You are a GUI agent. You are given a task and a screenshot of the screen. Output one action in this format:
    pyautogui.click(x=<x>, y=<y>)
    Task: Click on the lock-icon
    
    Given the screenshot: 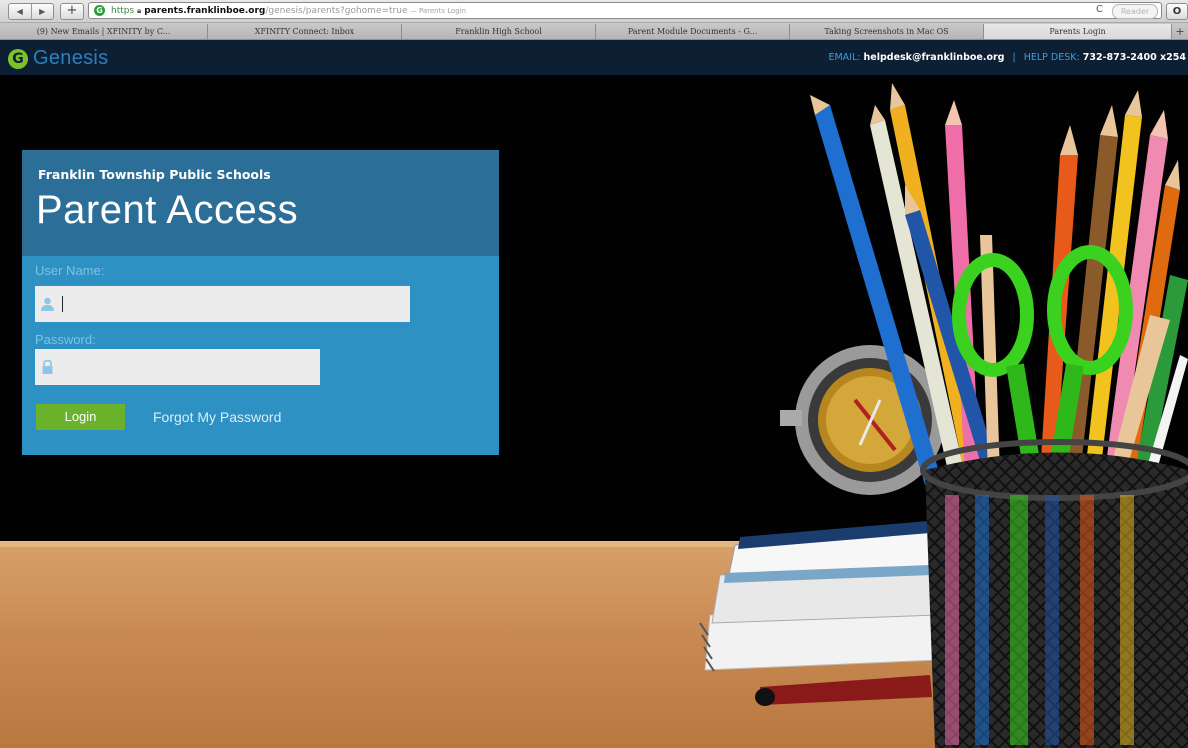 What is the action you would take?
    pyautogui.click(x=47, y=367)
    